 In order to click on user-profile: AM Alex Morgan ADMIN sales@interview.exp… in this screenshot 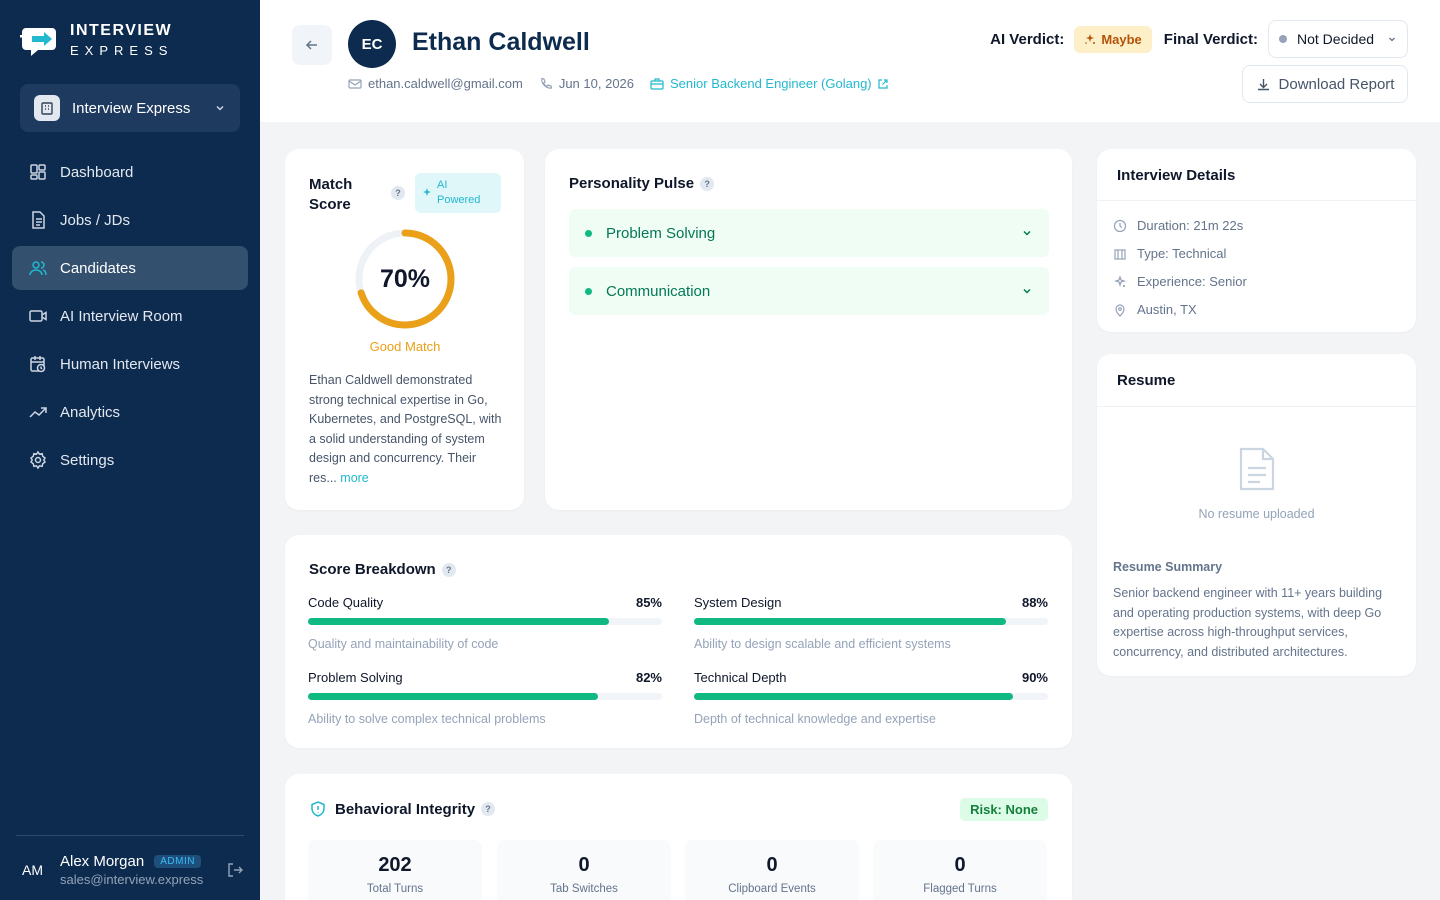, I will do `click(130, 870)`.